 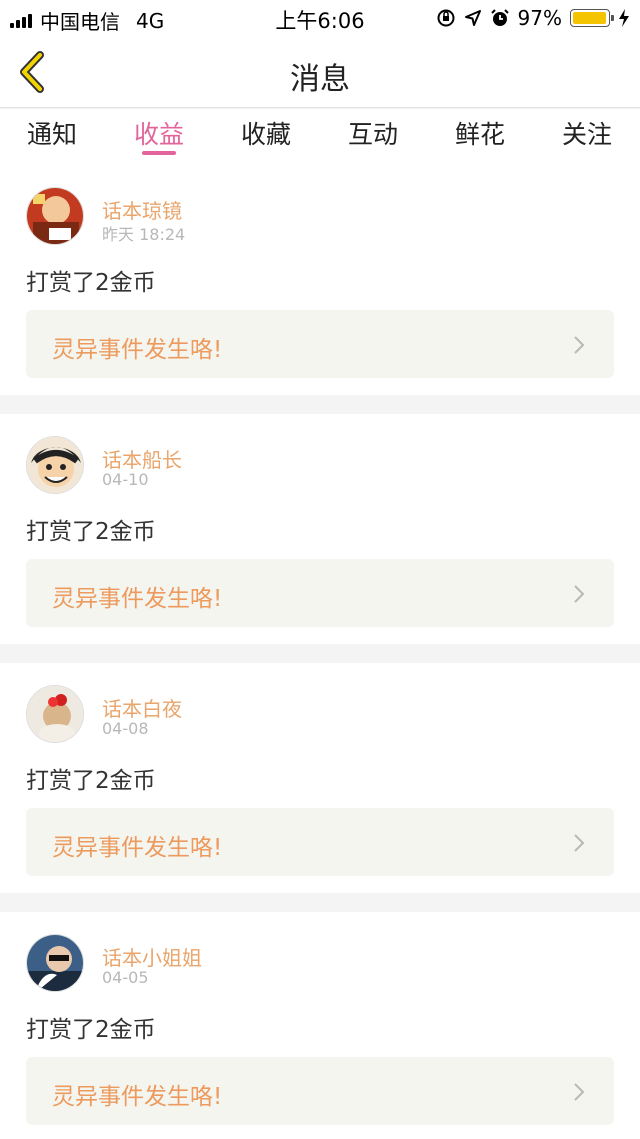 I want to click on message-date: 04-08, so click(x=125, y=728).